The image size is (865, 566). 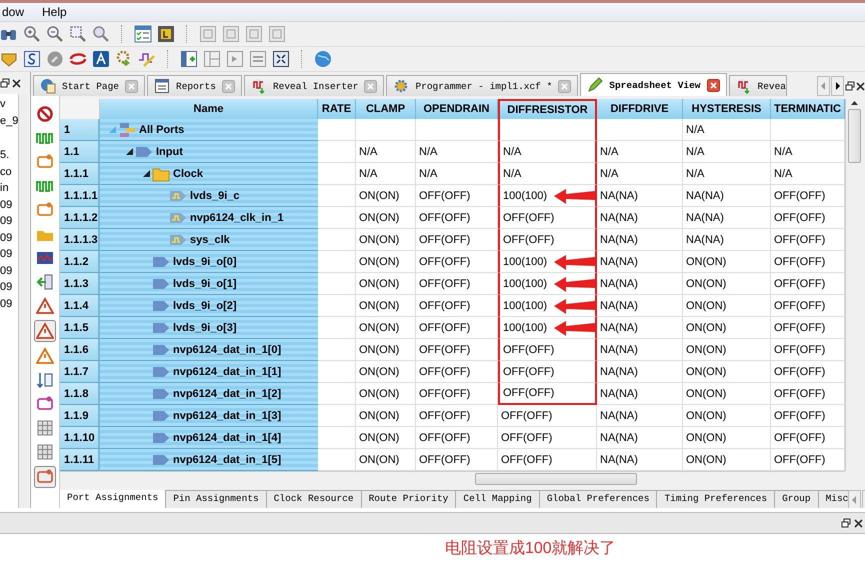 What do you see at coordinates (9, 155) in the screenshot?
I see `list-item: 5.` at bounding box center [9, 155].